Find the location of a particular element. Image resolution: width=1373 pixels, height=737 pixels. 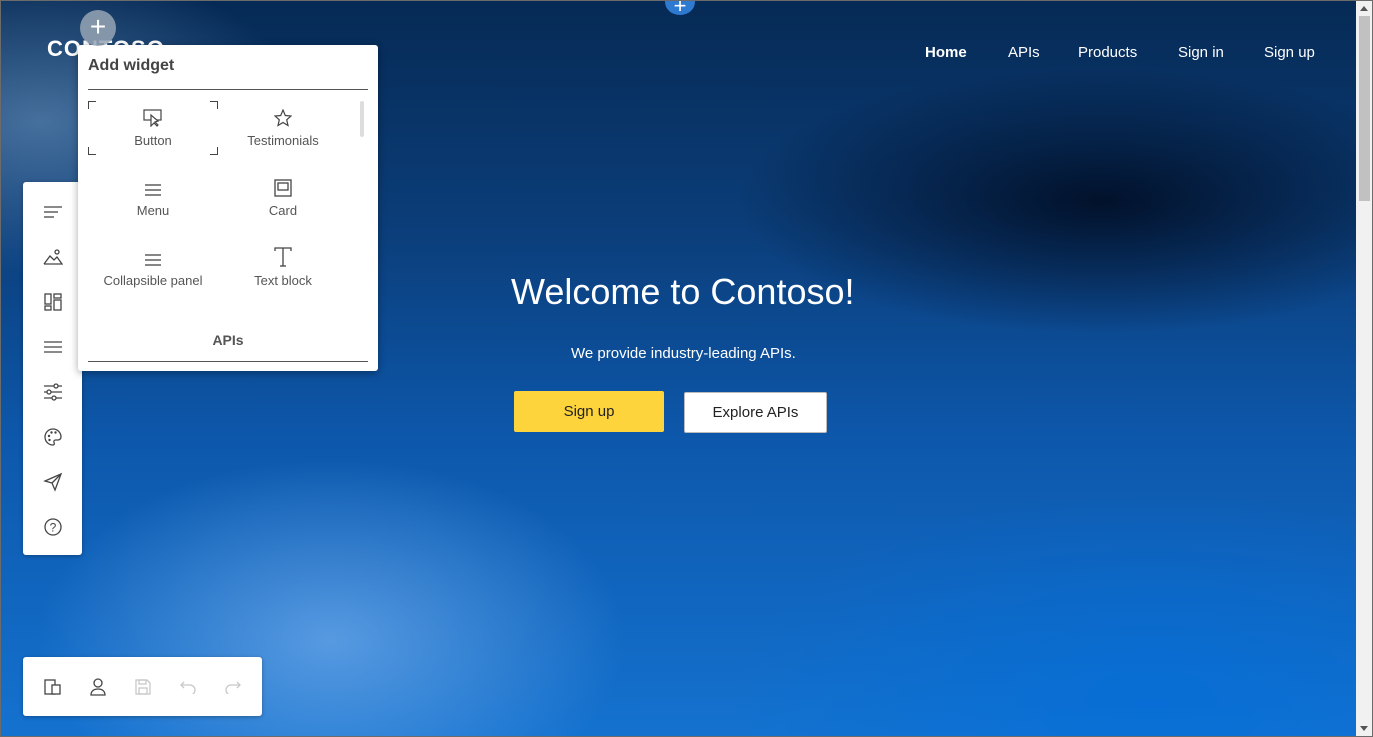

nav-products: Products is located at coordinates (1107, 52).